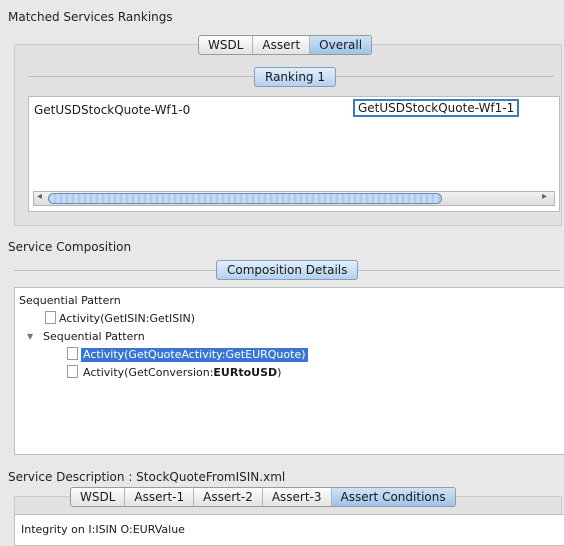  I want to click on scrollbar-thumb, so click(245, 198).